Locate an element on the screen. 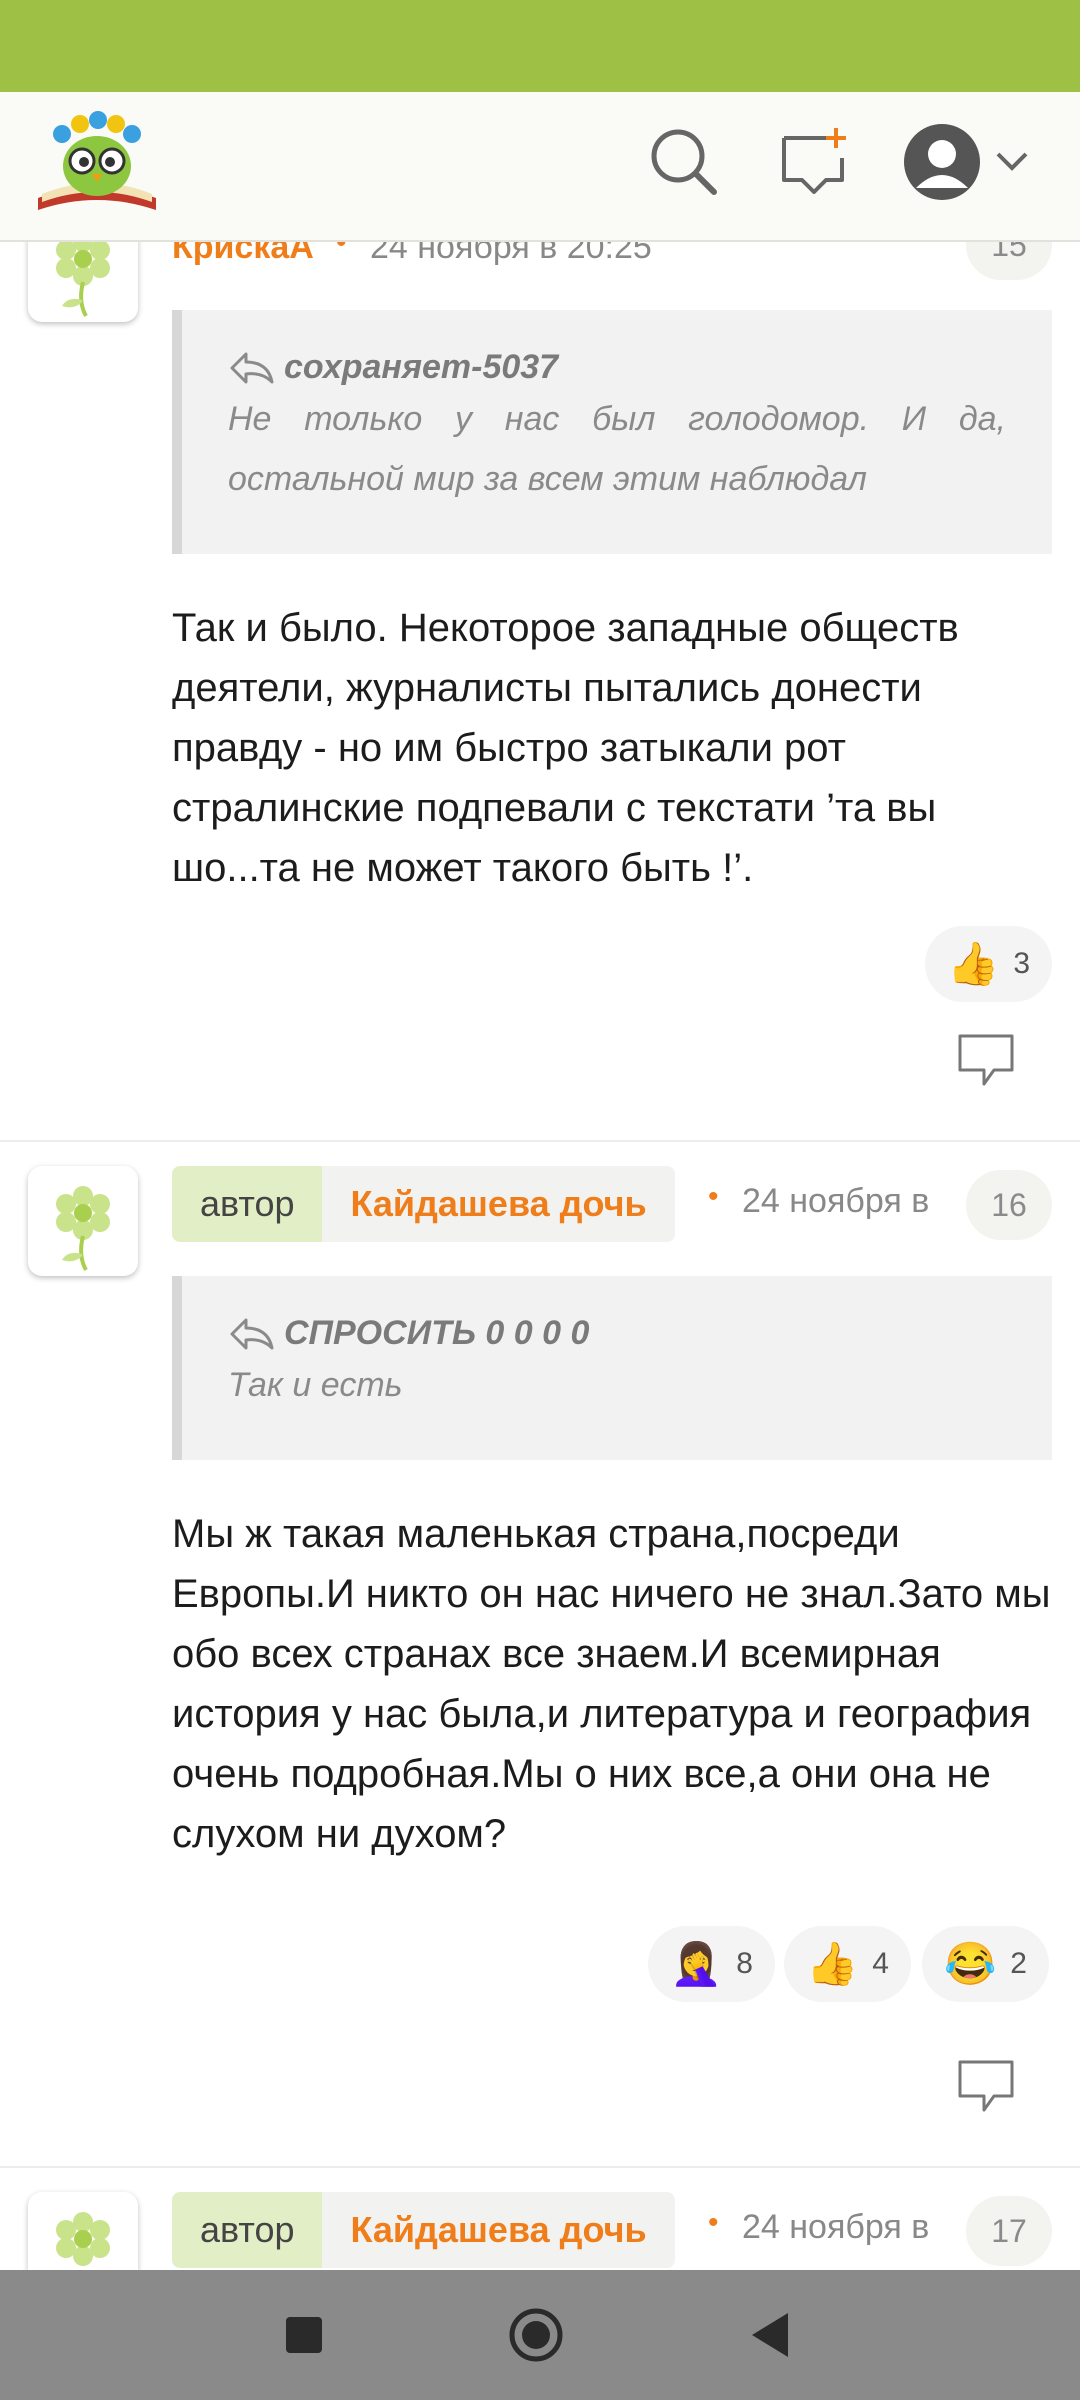  status-bar is located at coordinates (540, 46).